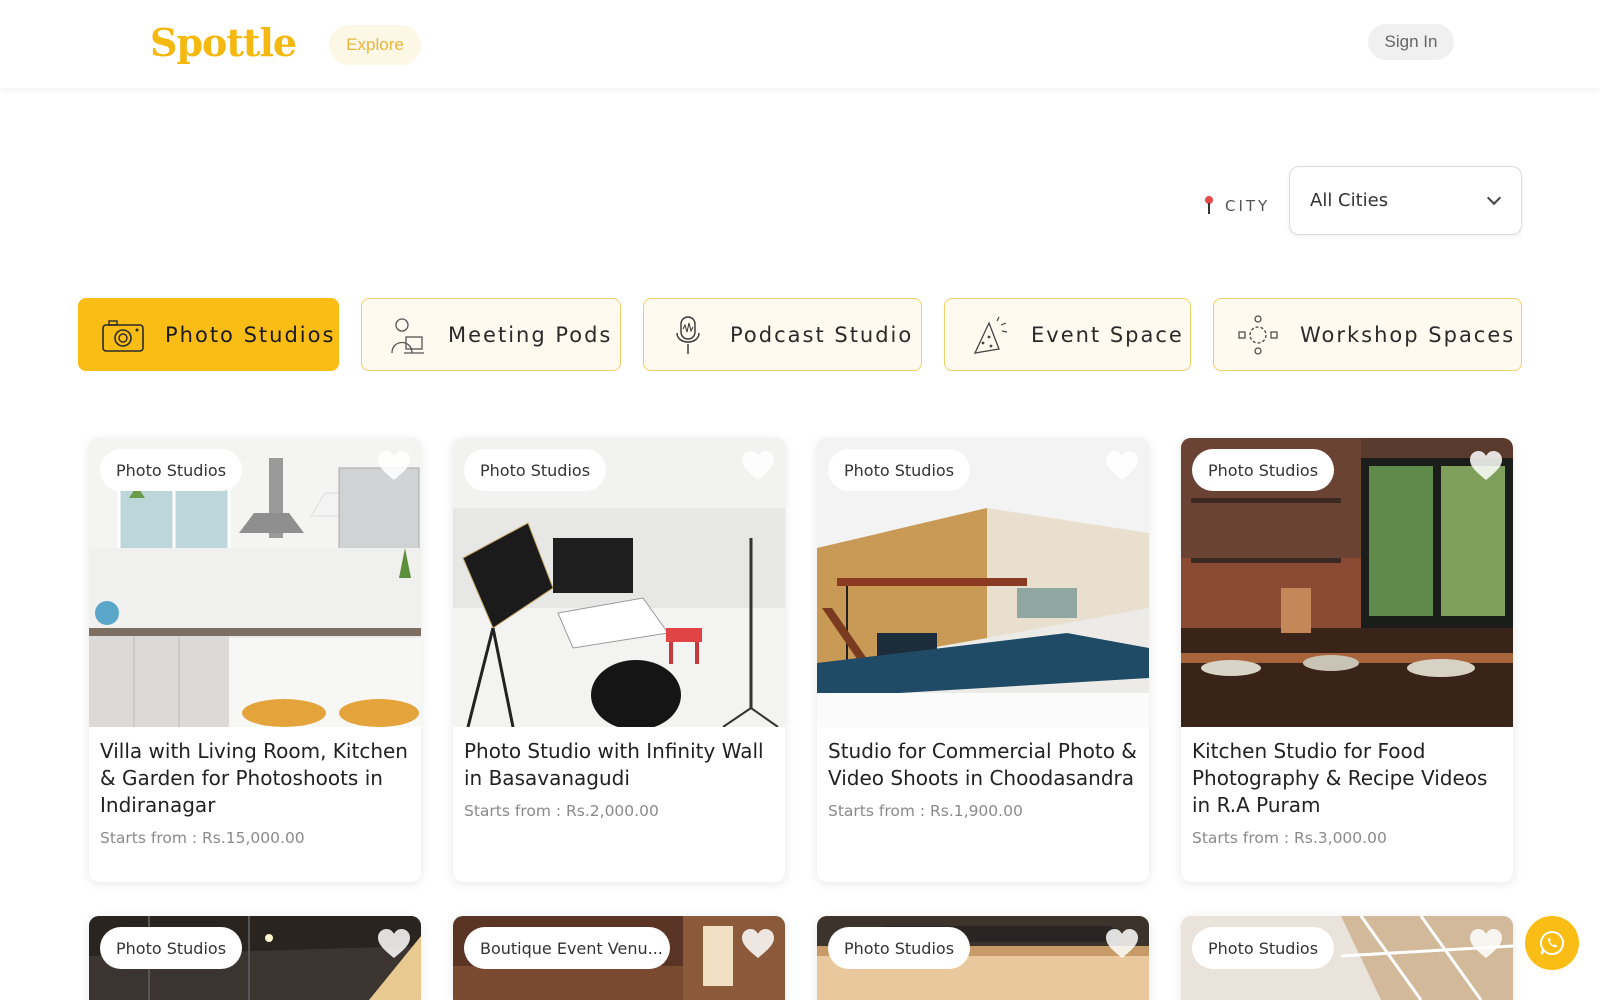  Describe the element at coordinates (1258, 334) in the screenshot. I see `workshop-table-icon` at that location.